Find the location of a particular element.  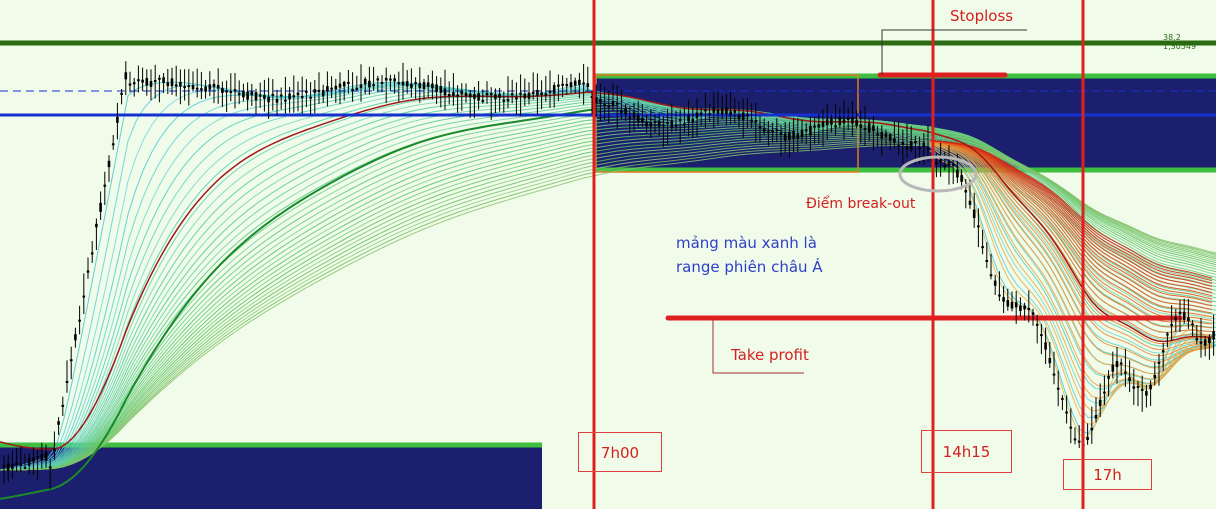

fib-level-label: 38,2 1,30549 is located at coordinates (1180, 42).